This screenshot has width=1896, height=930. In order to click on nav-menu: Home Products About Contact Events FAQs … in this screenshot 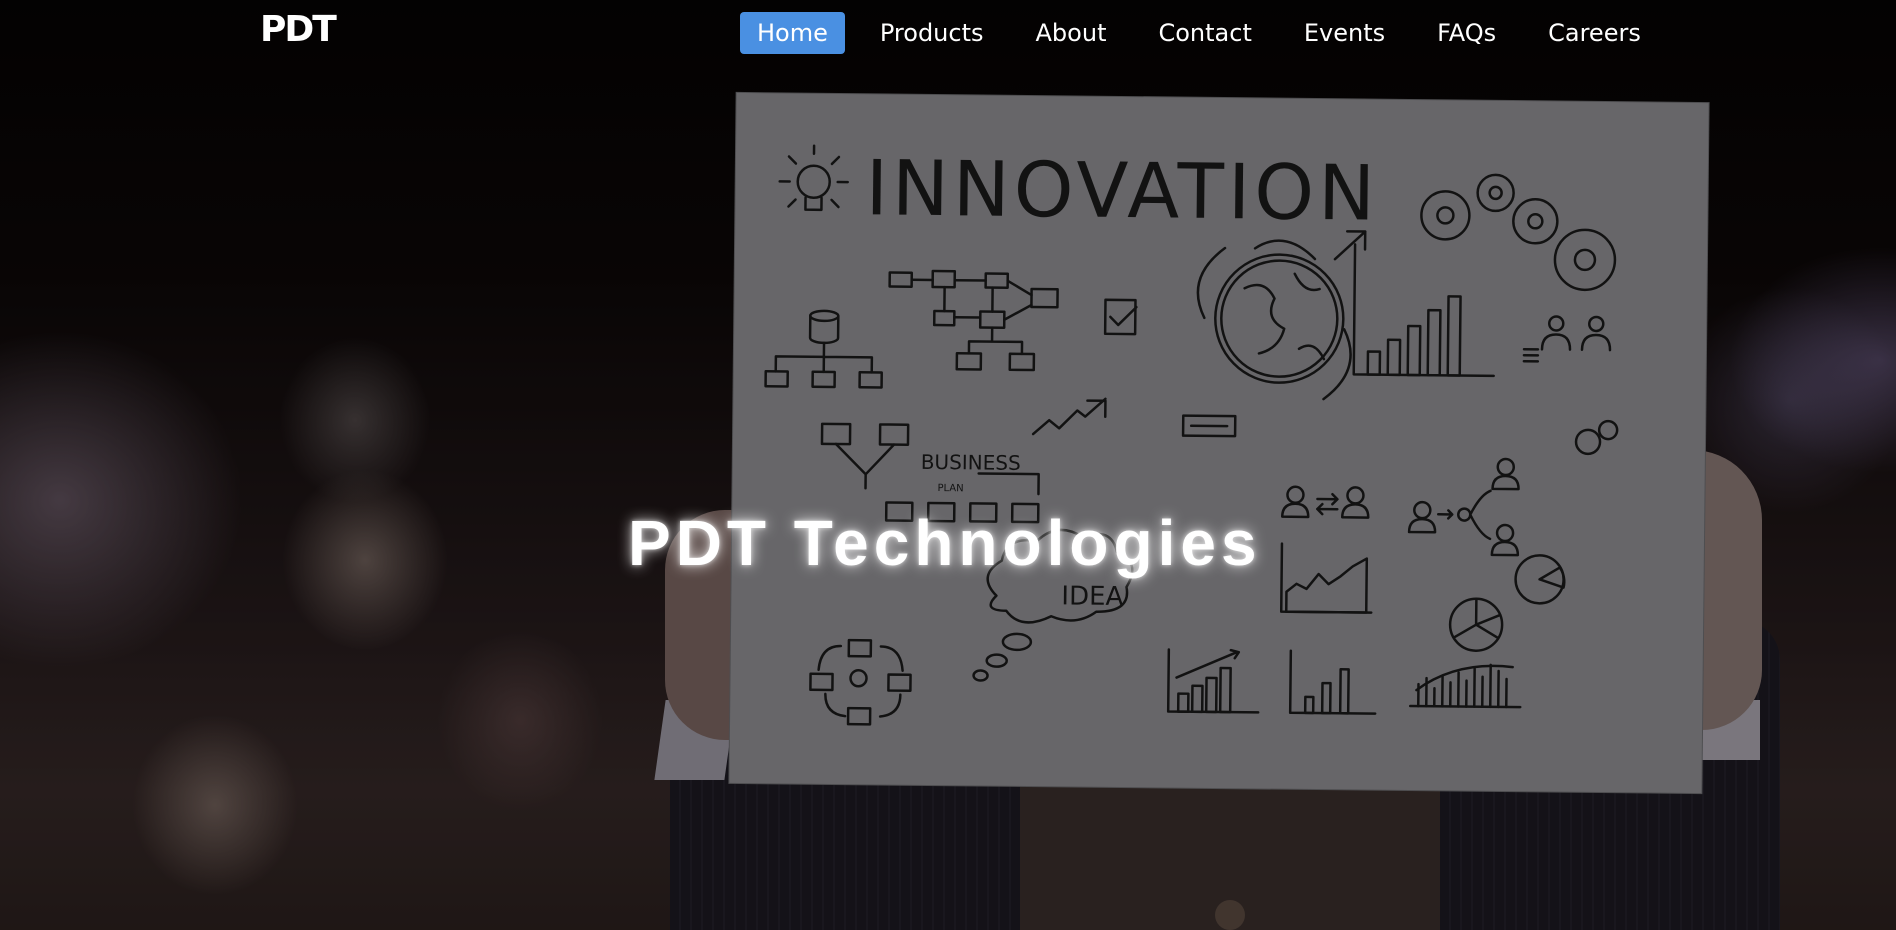, I will do `click(1208, 33)`.